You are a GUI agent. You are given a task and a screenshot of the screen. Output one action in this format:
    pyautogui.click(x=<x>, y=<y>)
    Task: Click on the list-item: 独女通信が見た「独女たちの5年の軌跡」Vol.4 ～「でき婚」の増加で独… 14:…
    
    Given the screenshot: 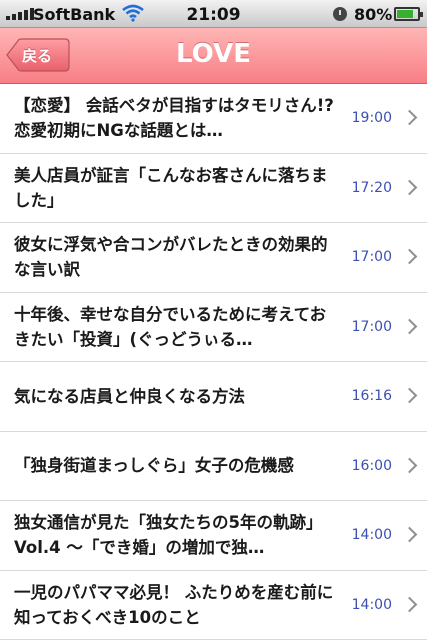 What is the action you would take?
    pyautogui.click(x=213, y=536)
    